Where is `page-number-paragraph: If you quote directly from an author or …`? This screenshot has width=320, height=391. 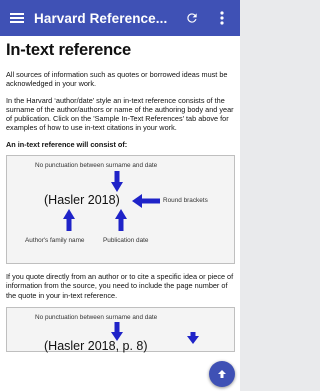
page-number-paragraph: If you quote directly from an author or … is located at coordinates (120, 286).